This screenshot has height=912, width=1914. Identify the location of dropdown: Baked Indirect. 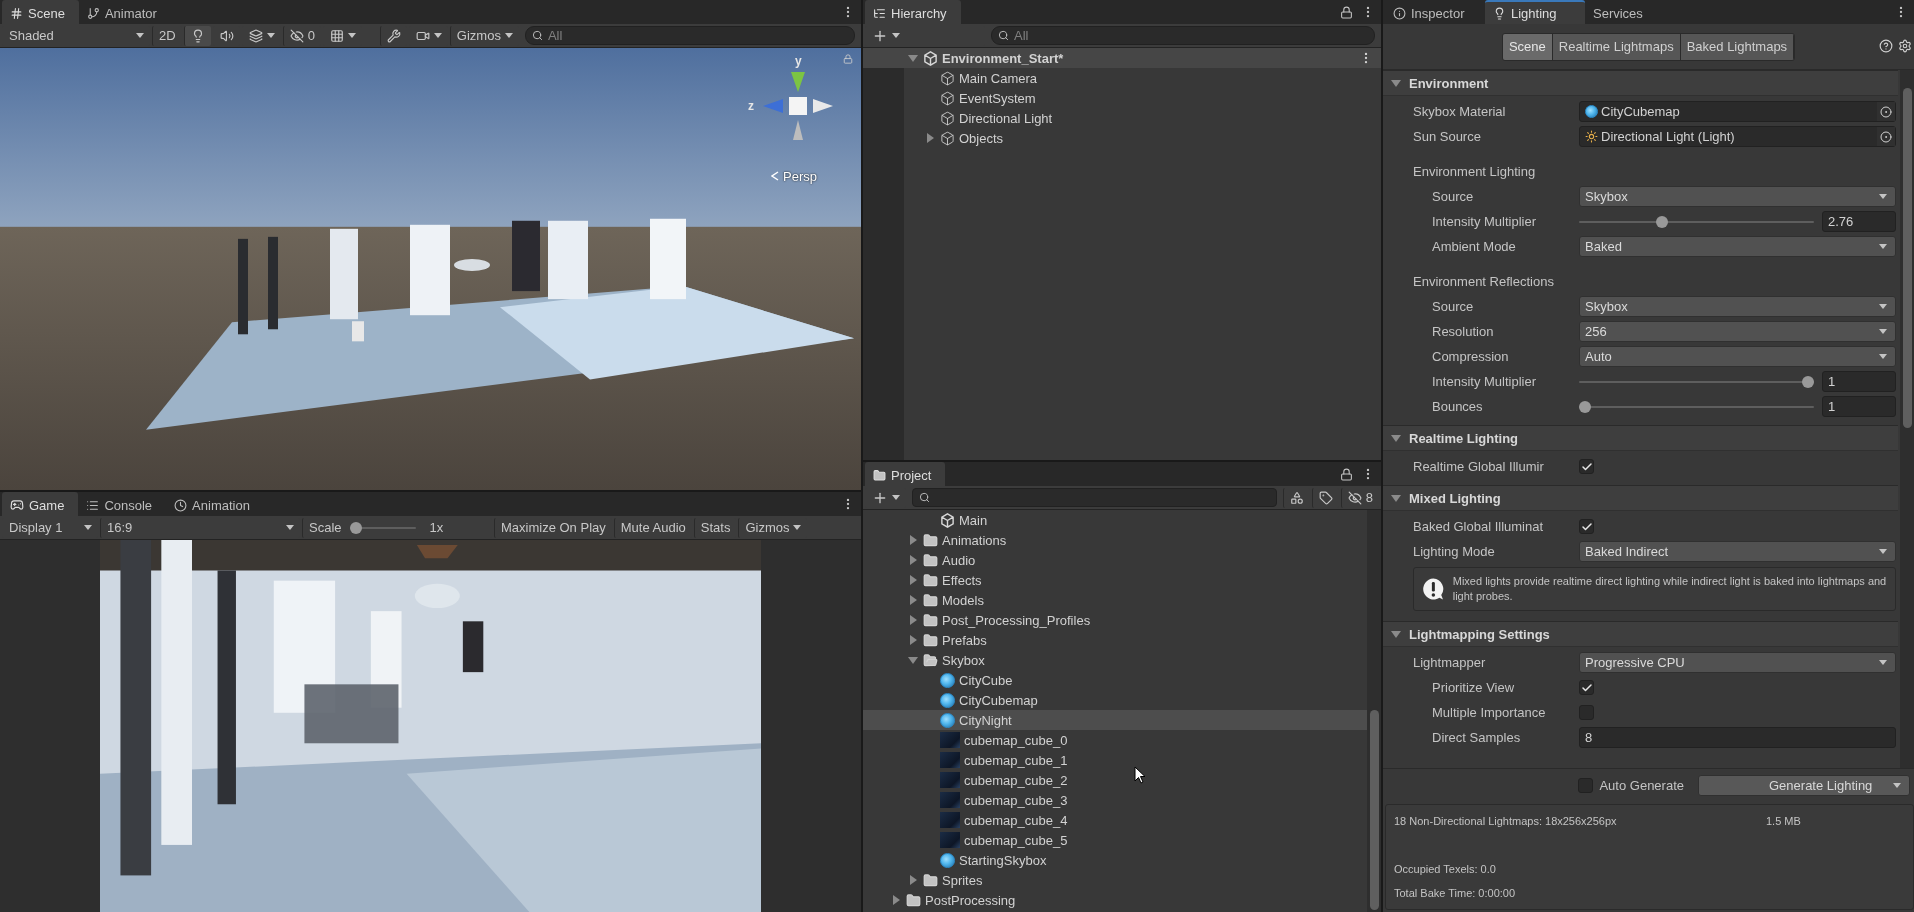
(1737, 551).